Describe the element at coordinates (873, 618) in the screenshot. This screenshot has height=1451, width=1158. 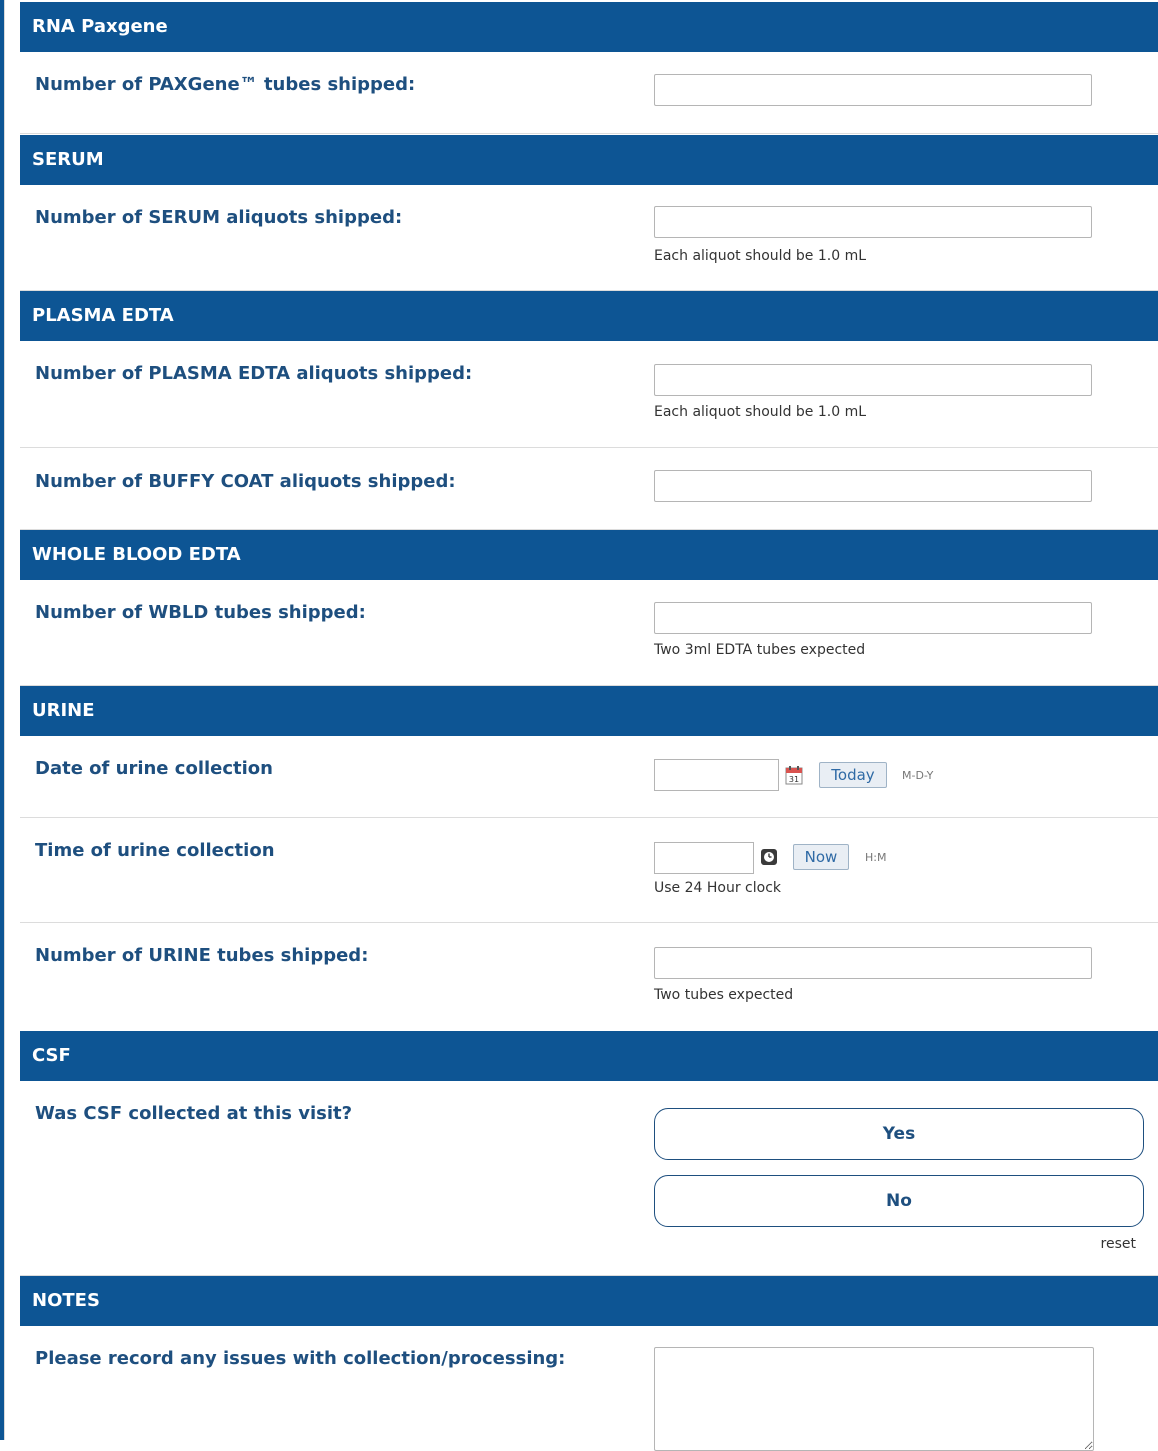
I see `wbld-tubes-input` at that location.